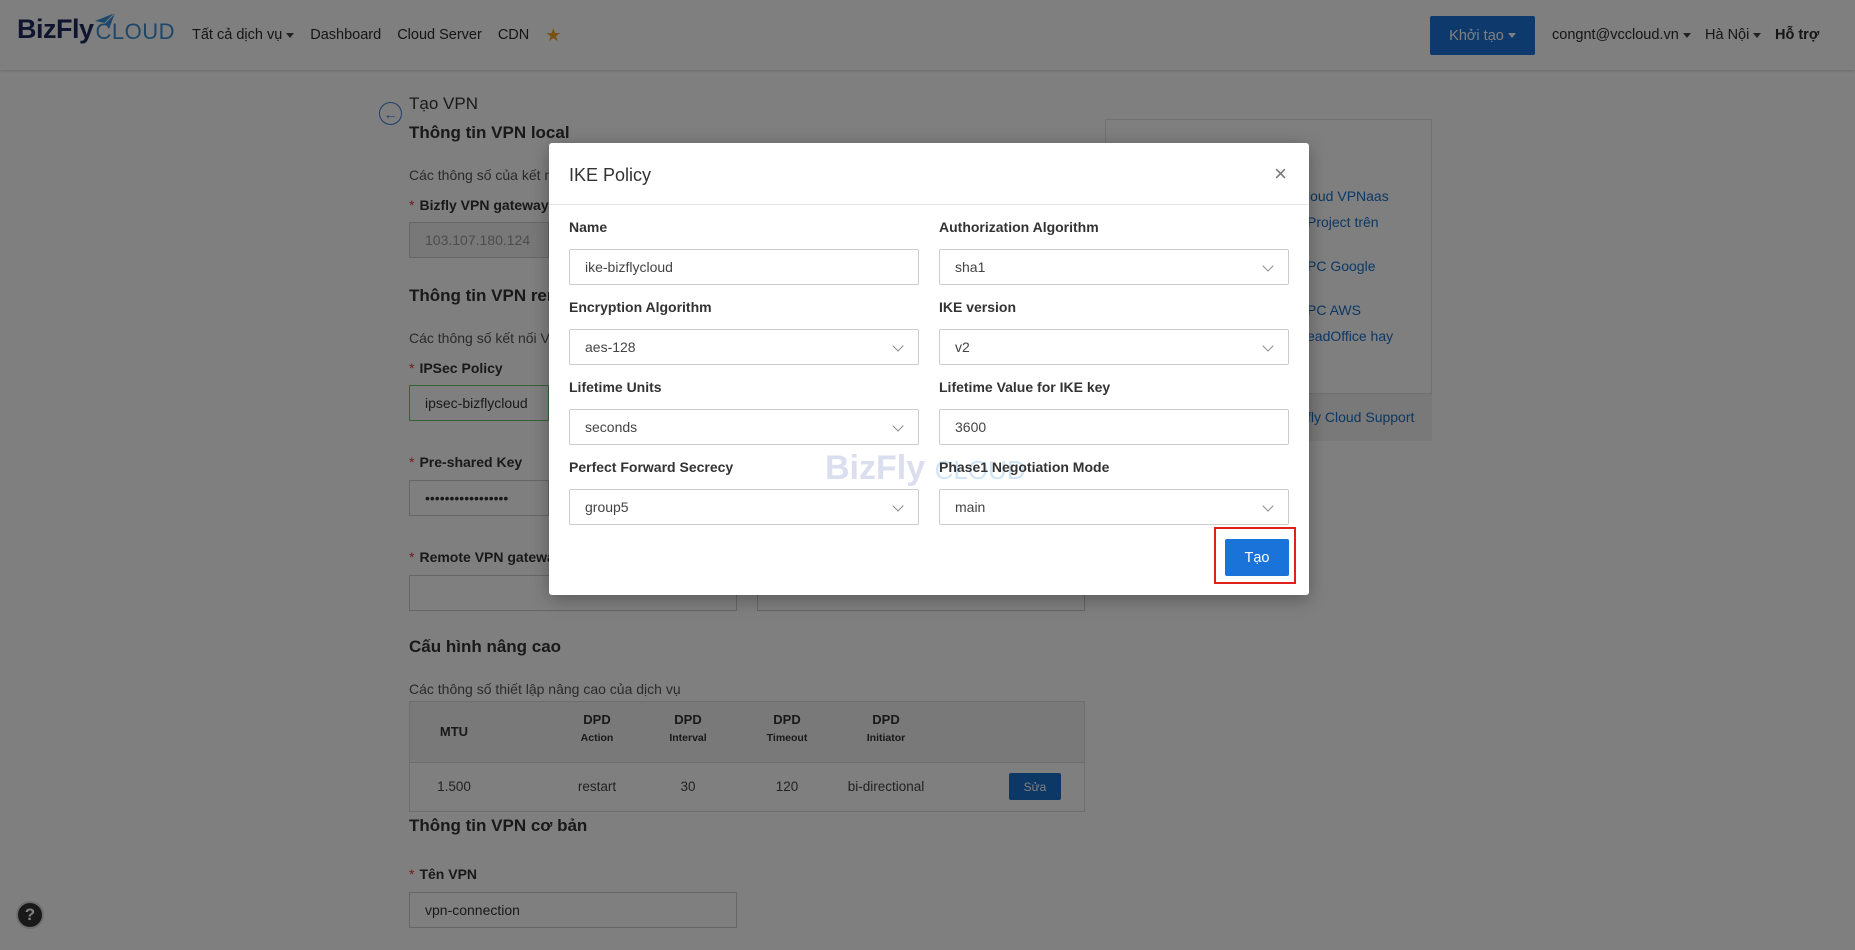 Image resolution: width=1855 pixels, height=950 pixels. Describe the element at coordinates (1019, 227) in the screenshot. I see `auth-algorithm-label: Authorization Algorithm` at that location.